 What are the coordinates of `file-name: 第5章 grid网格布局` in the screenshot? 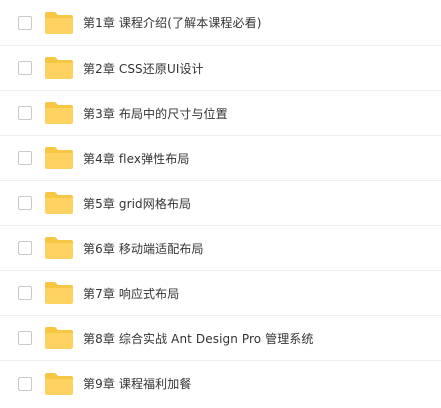 It's located at (137, 203).